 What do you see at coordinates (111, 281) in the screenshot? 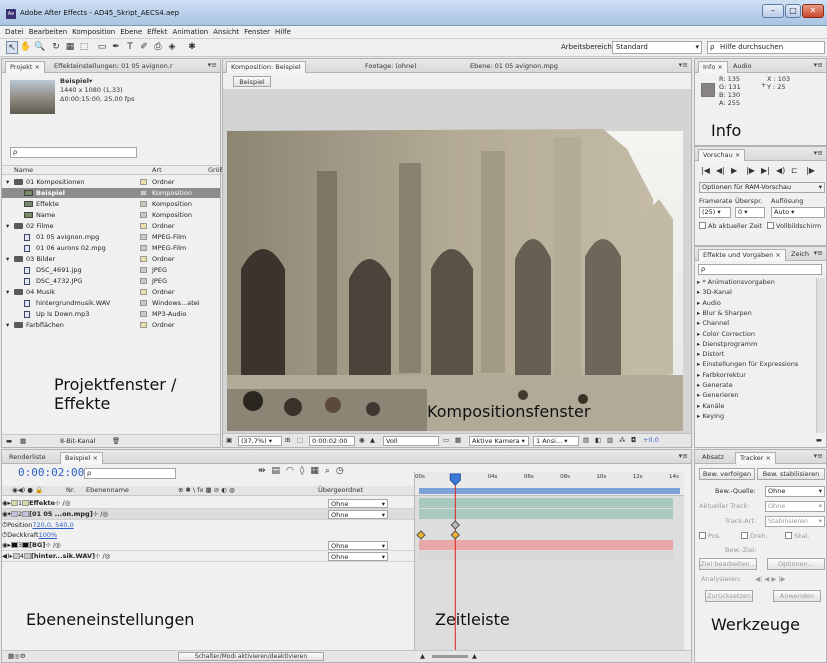
I see `project-row: DSC_4732.JPG JPEG` at bounding box center [111, 281].